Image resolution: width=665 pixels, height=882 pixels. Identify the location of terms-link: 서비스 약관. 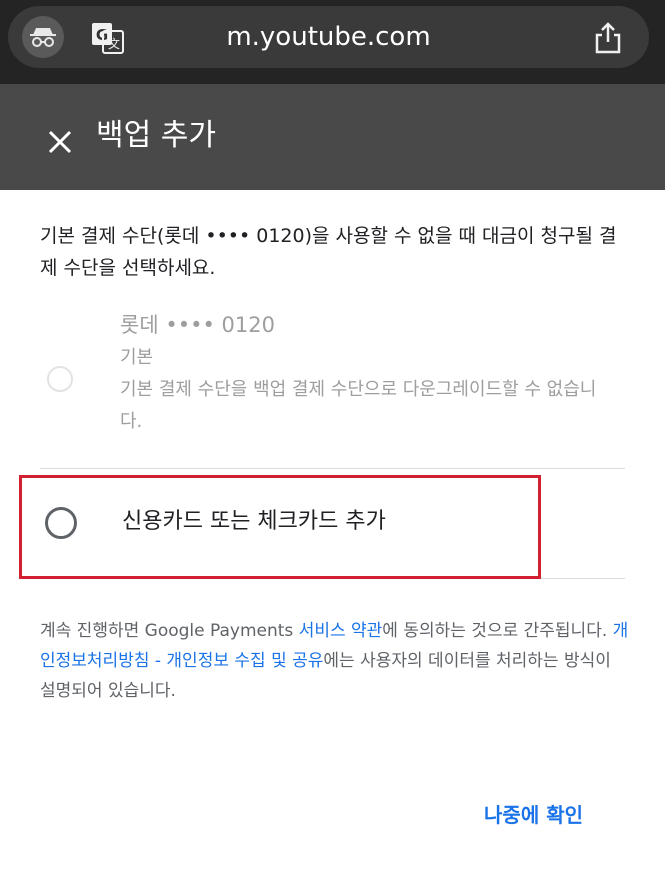
(341, 631).